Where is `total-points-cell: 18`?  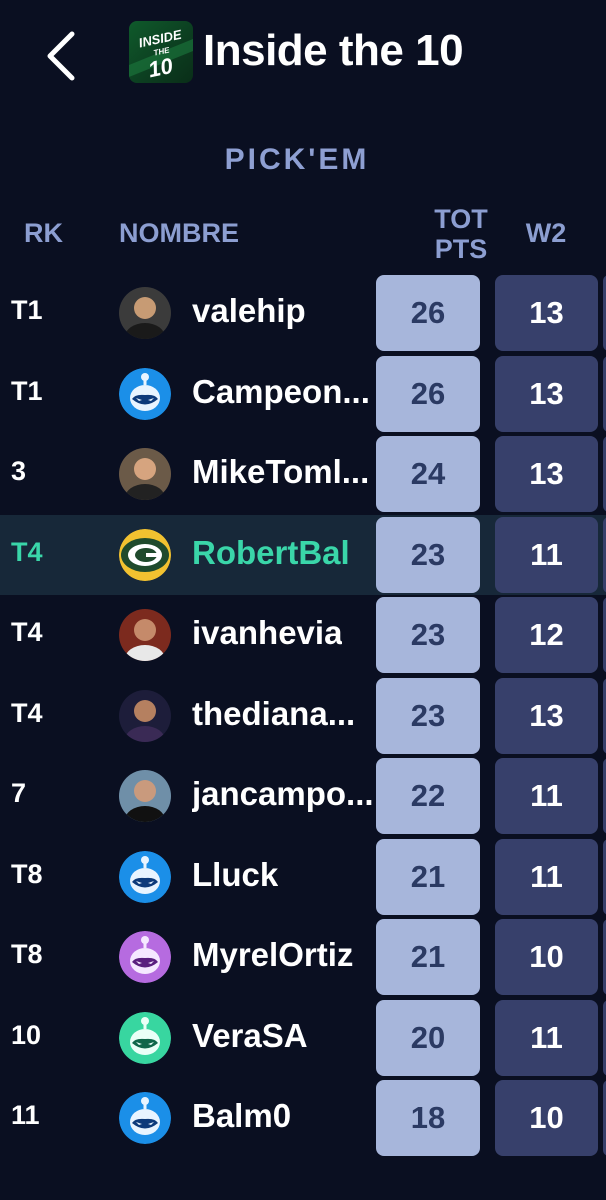
total-points-cell: 18 is located at coordinates (428, 1118).